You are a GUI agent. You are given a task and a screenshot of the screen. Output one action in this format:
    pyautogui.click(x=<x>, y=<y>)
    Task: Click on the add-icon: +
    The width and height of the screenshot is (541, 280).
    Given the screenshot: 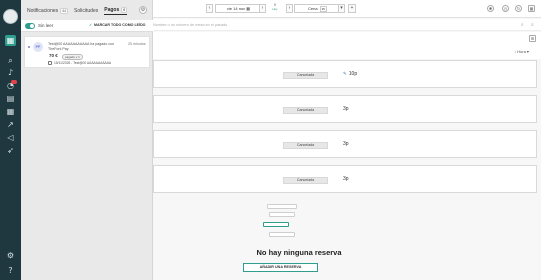 What is the action you would take?
    pyautogui.click(x=352, y=8)
    